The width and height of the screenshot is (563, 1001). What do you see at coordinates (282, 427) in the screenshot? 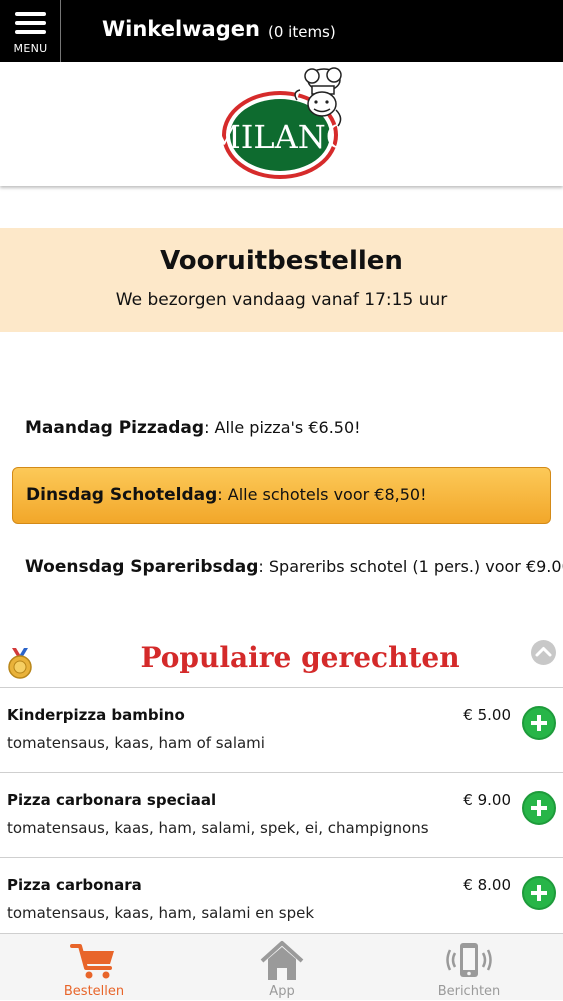
I see `deal-text: : Alle pizza's €6.50!` at bounding box center [282, 427].